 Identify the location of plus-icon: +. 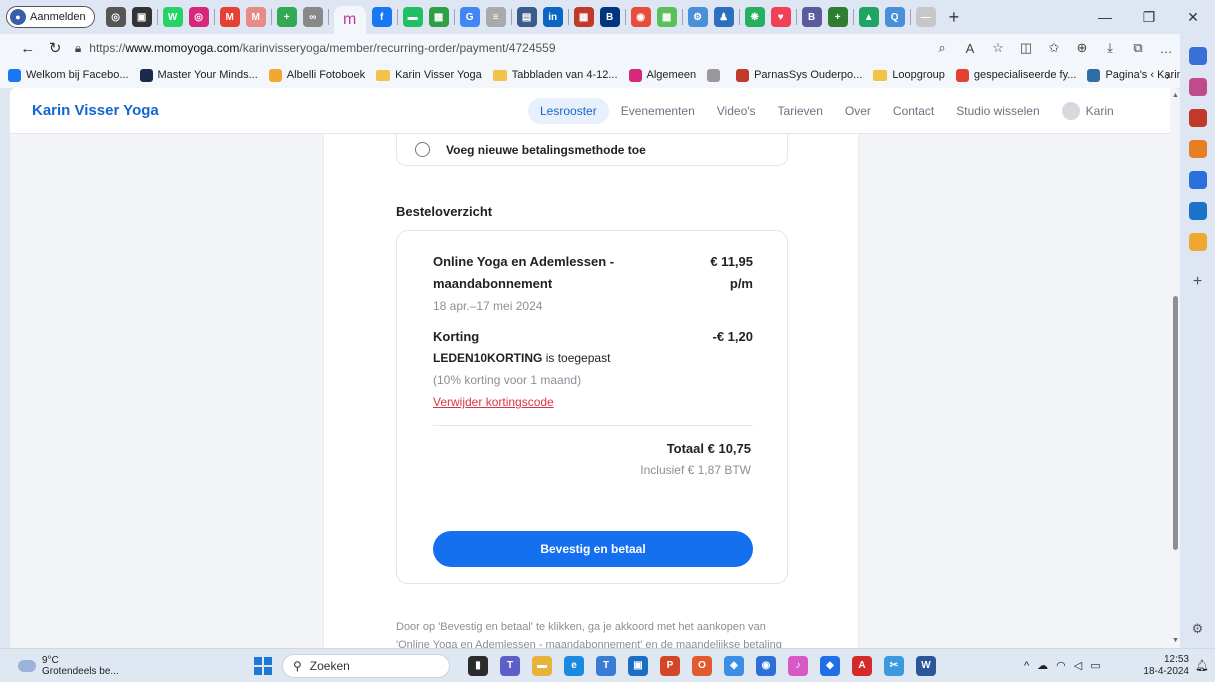
(837, 17).